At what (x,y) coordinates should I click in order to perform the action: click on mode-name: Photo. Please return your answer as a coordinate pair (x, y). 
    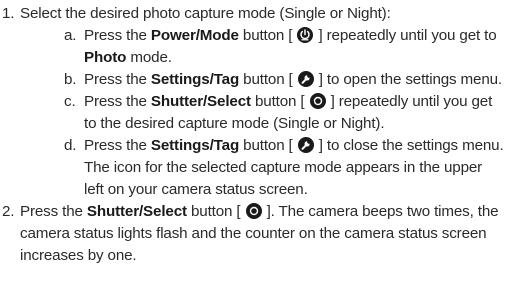
    Looking at the image, I should click on (105, 57).